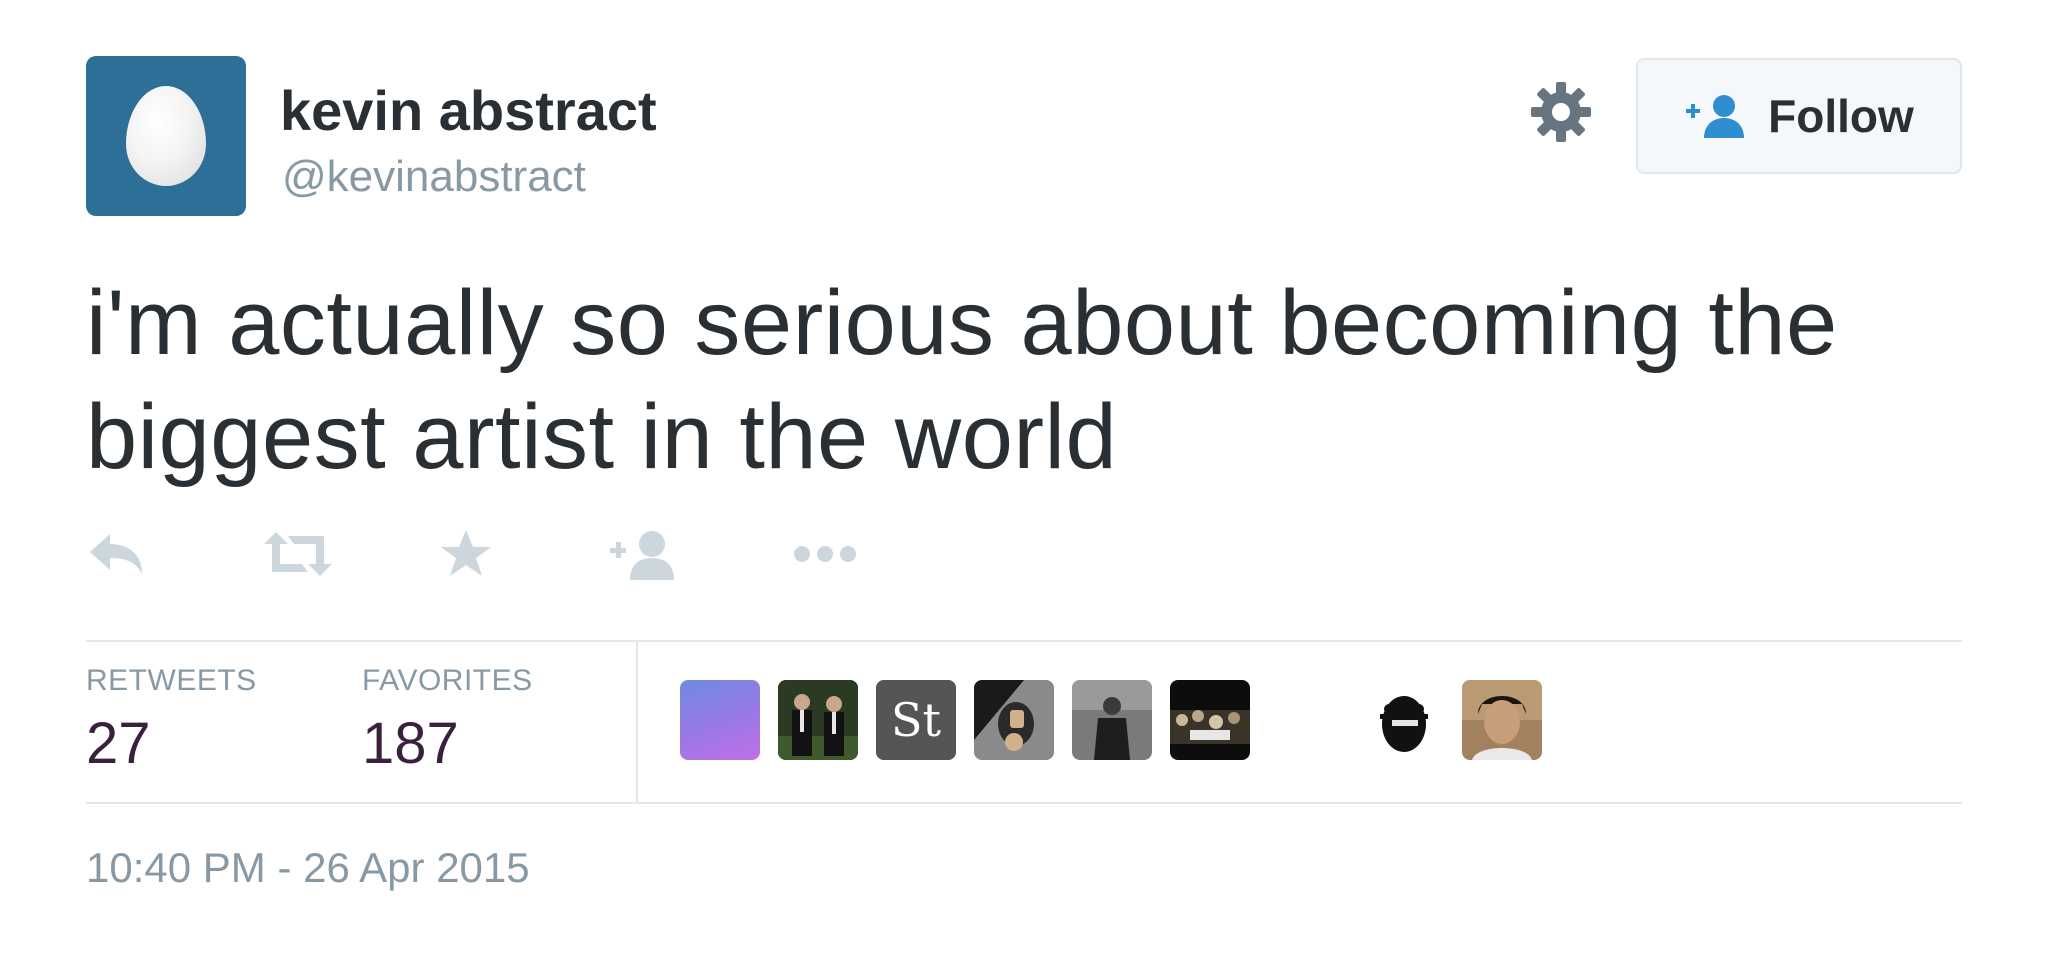  I want to click on reply-icon, so click(116, 554).